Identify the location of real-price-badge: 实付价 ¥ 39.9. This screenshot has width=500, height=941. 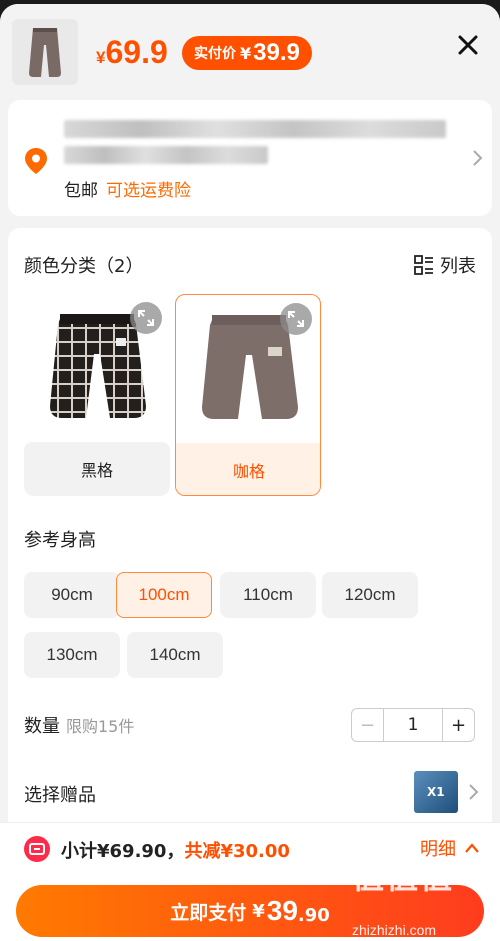
(247, 53).